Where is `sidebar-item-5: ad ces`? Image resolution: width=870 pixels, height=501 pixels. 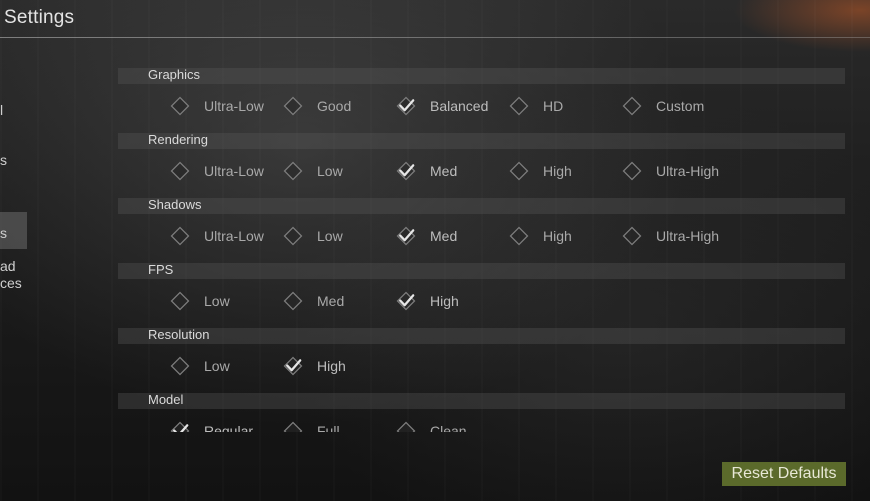 sidebar-item-5: ad ces is located at coordinates (11, 275).